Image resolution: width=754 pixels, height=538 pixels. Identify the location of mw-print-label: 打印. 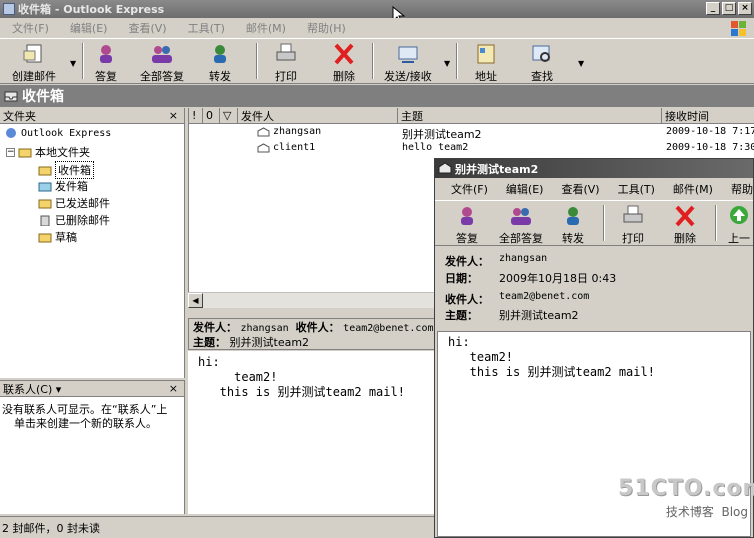
(633, 238).